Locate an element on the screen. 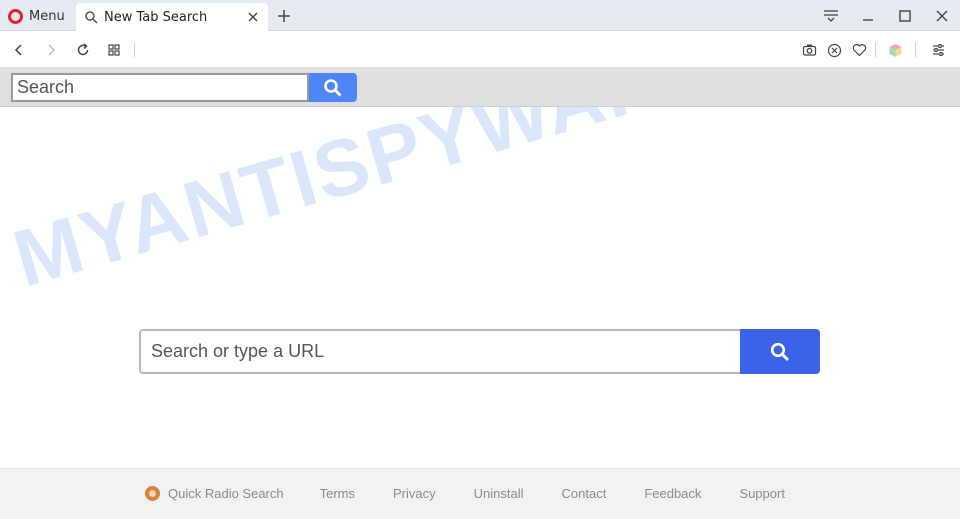  speed-dial-icon is located at coordinates (114, 50).